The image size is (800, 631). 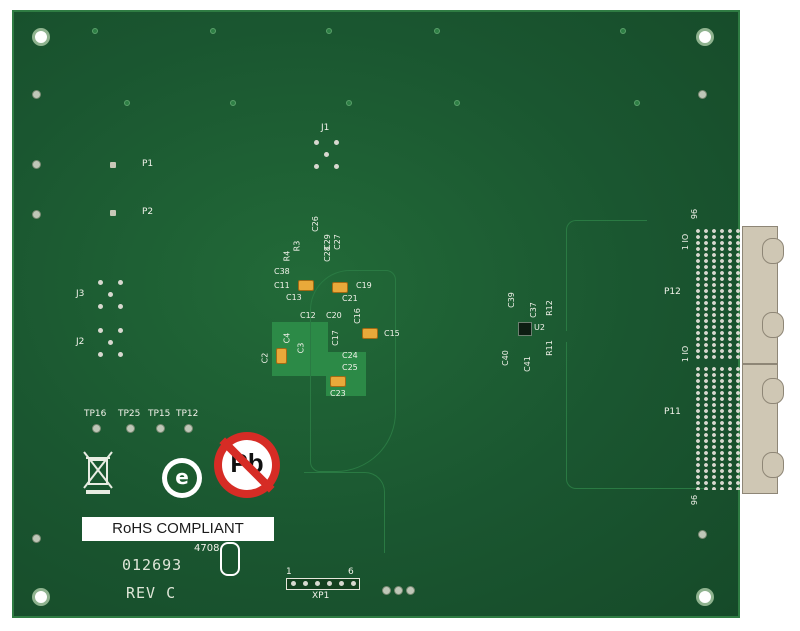 I want to click on p2-label: P2, so click(x=148, y=212).